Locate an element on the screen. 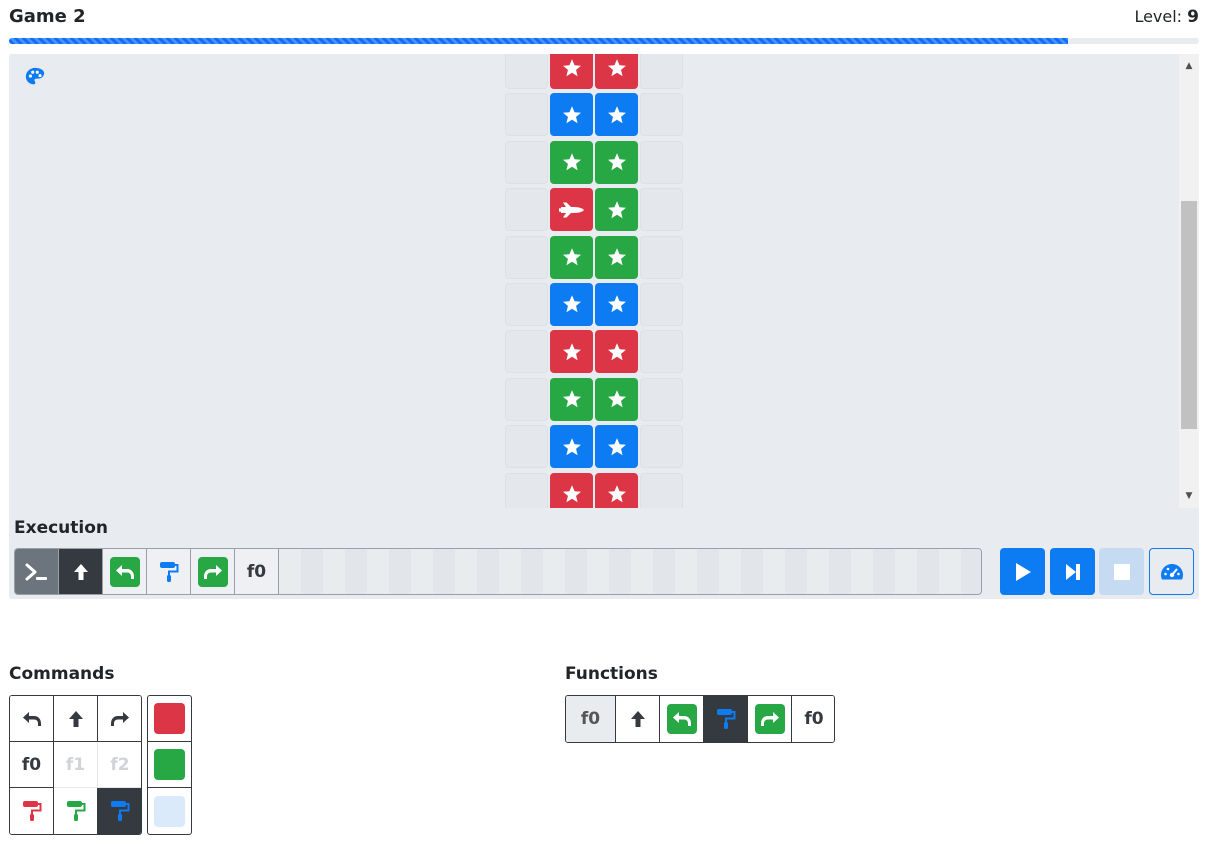 The image size is (1215, 847). condition-blue is located at coordinates (169, 811).